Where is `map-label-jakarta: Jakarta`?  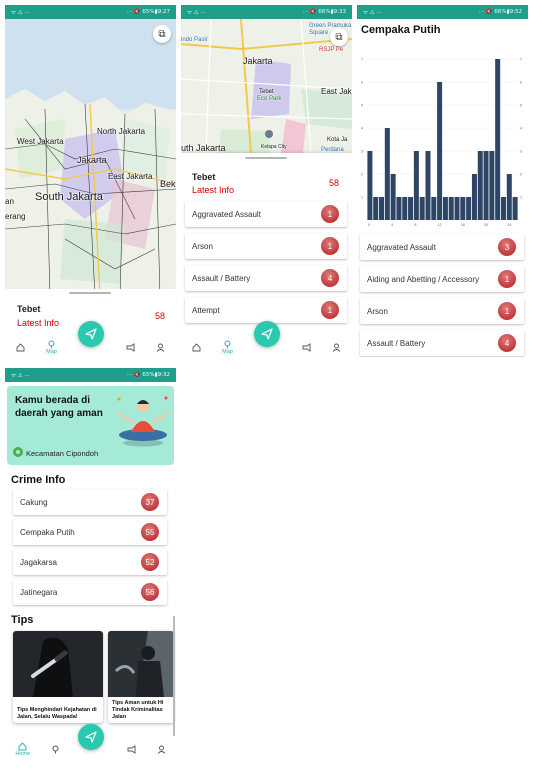
map-label-jakarta: Jakarta is located at coordinates (92, 160).